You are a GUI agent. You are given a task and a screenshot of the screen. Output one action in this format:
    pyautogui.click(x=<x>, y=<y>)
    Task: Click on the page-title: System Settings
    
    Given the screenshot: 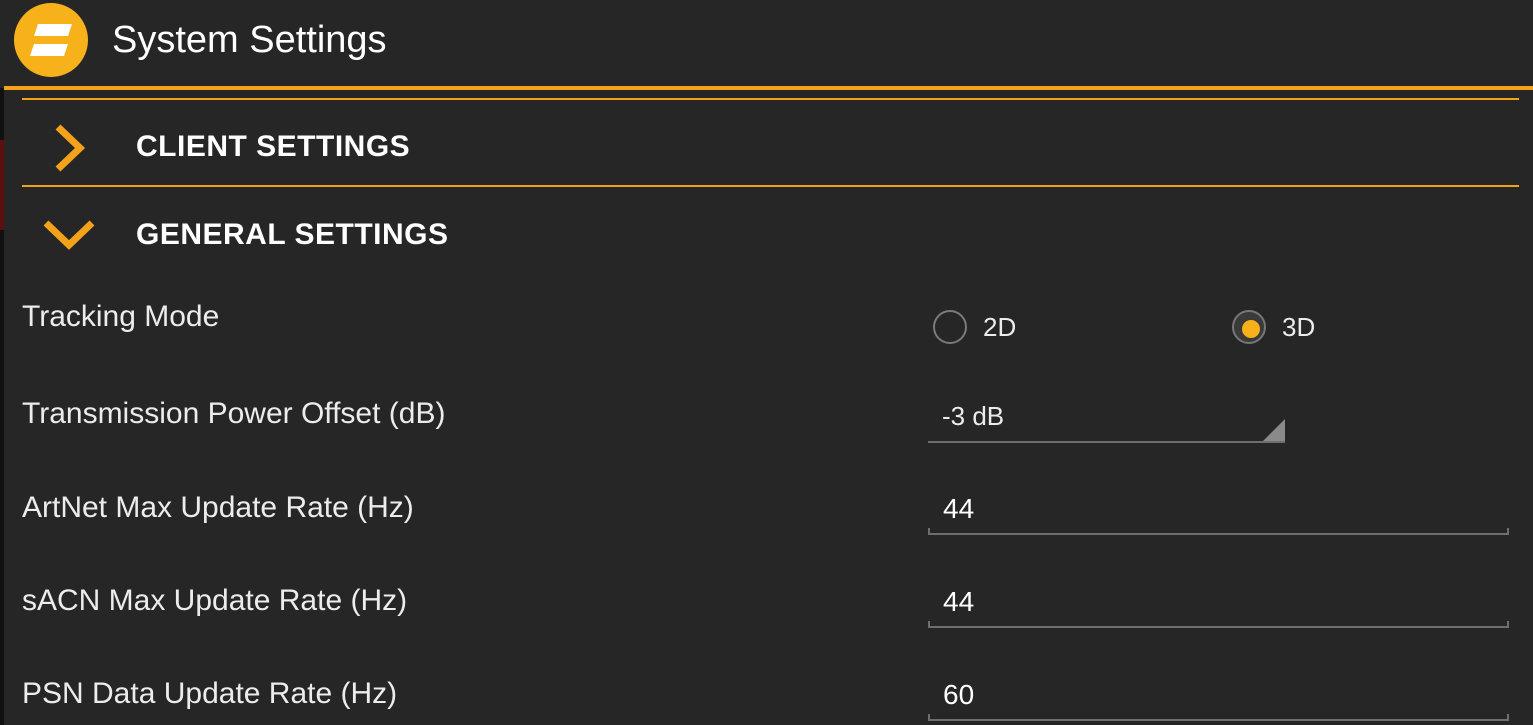 What is the action you would take?
    pyautogui.click(x=249, y=40)
    